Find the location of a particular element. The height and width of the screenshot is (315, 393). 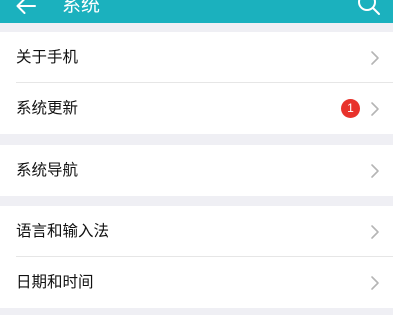

search-button is located at coordinates (369, 8).